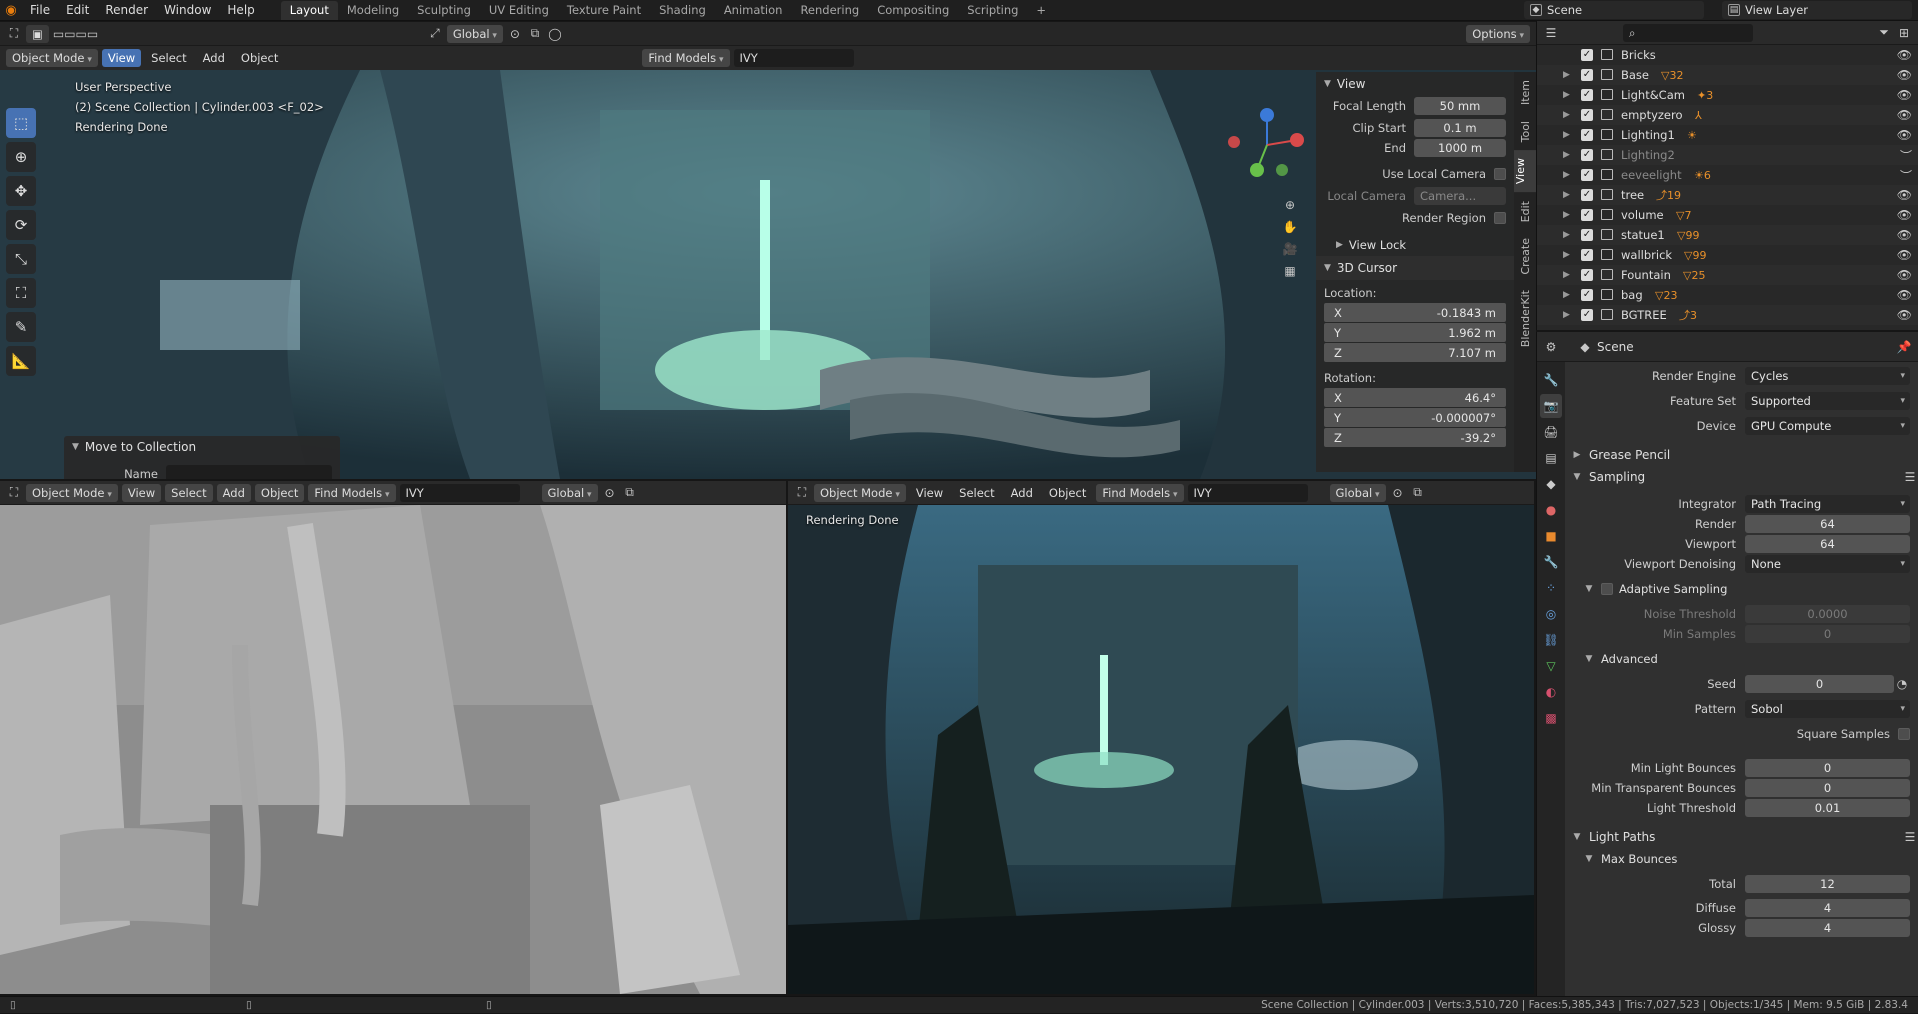  What do you see at coordinates (1904, 347) in the screenshot?
I see `pin-icon: 📌` at bounding box center [1904, 347].